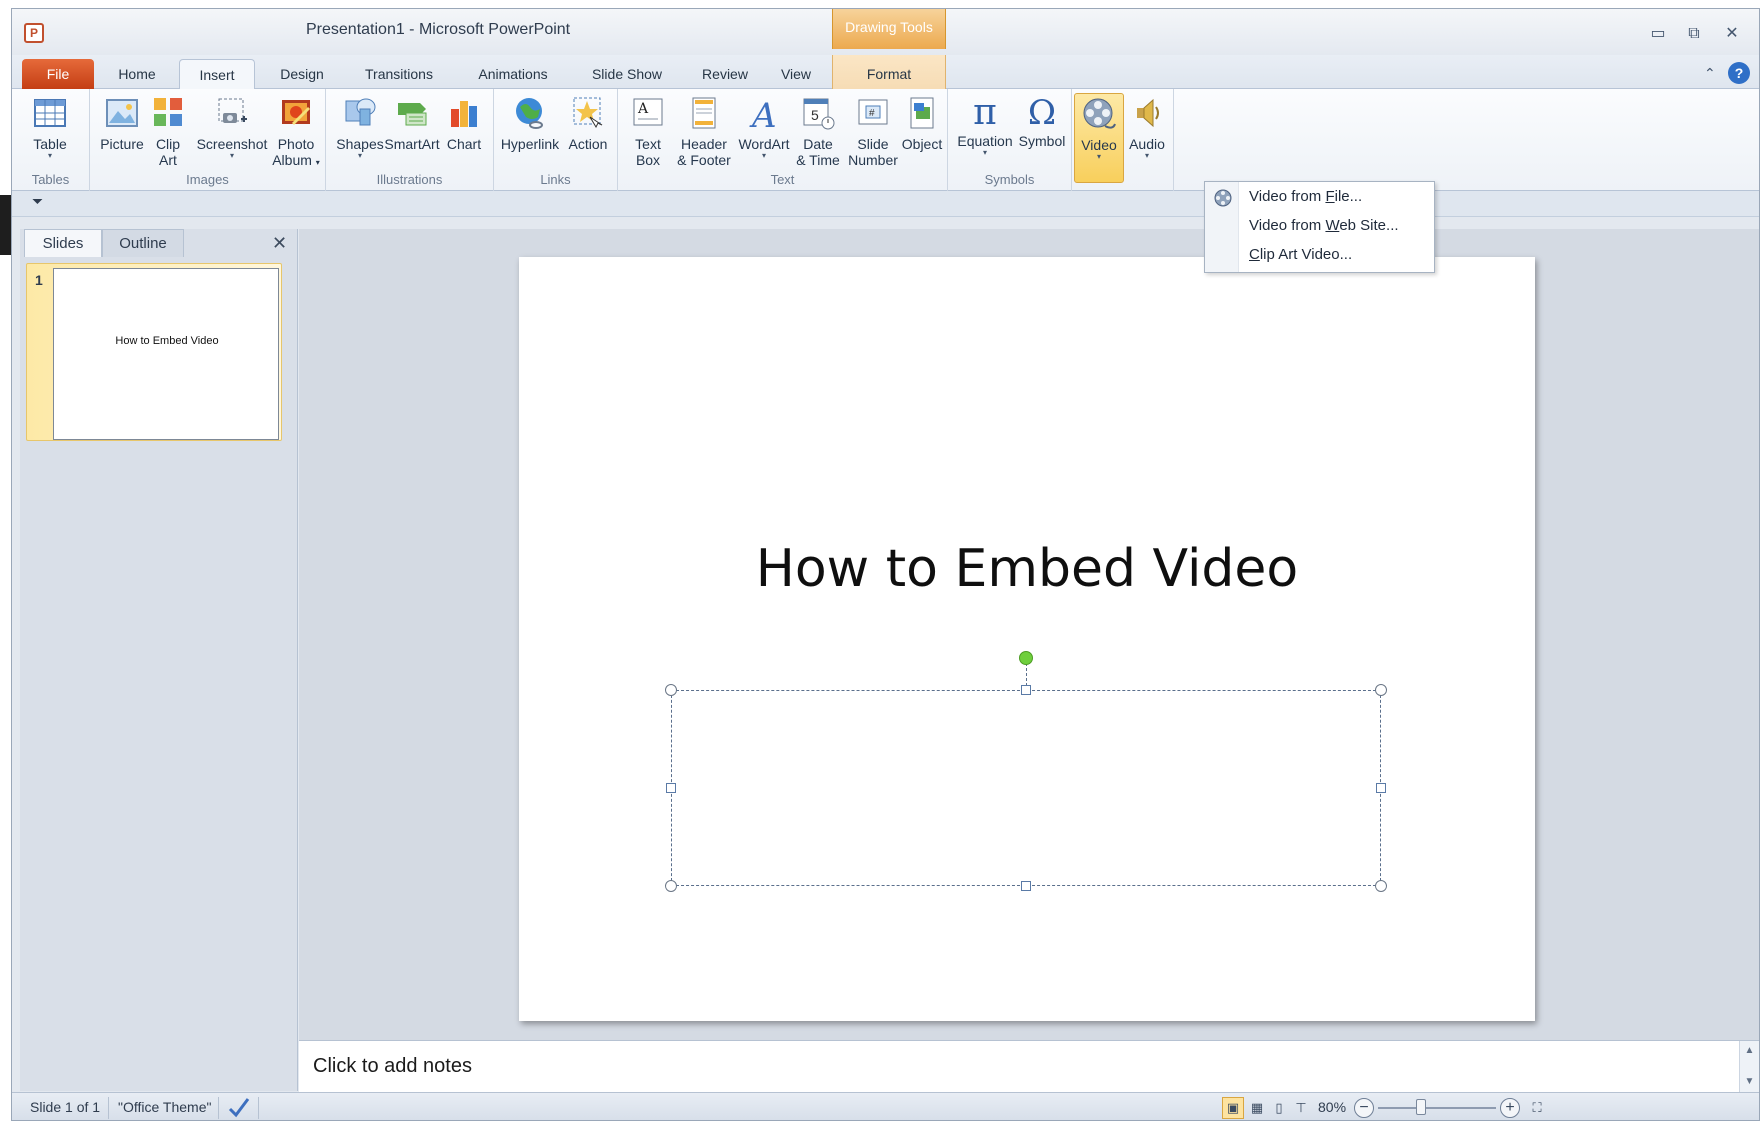 This screenshot has height=1121, width=1760. I want to click on resize-handle-right, so click(1381, 788).